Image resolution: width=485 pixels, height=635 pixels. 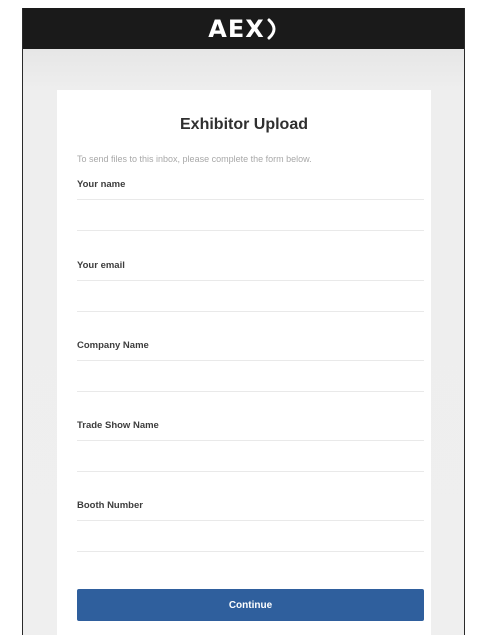 What do you see at coordinates (271, 29) in the screenshot?
I see `logo-swoosh-icon` at bounding box center [271, 29].